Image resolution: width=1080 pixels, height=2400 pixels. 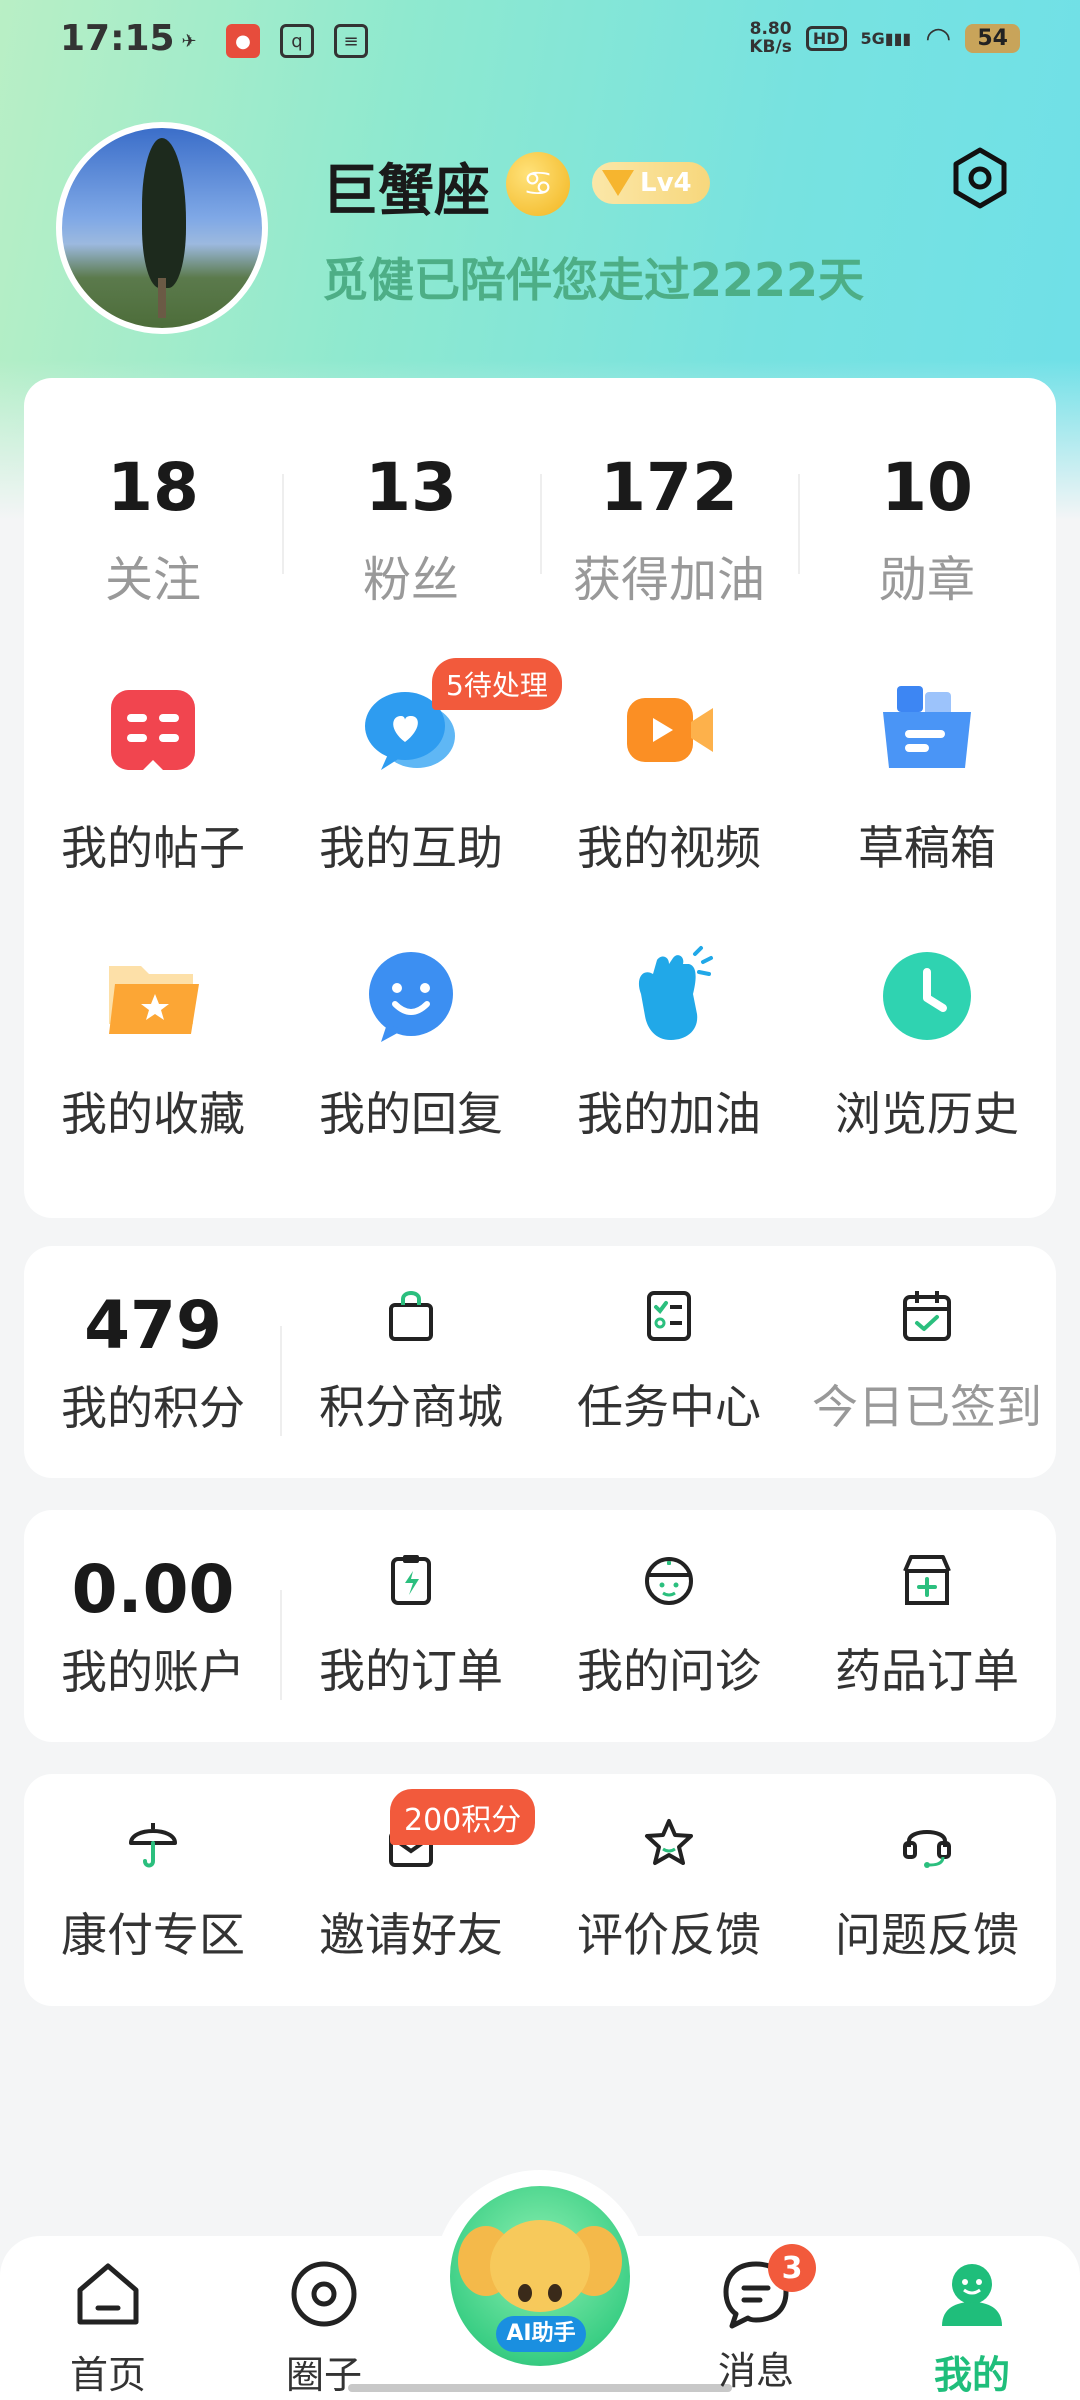 I want to click on points-value: 479, so click(x=153, y=1325).